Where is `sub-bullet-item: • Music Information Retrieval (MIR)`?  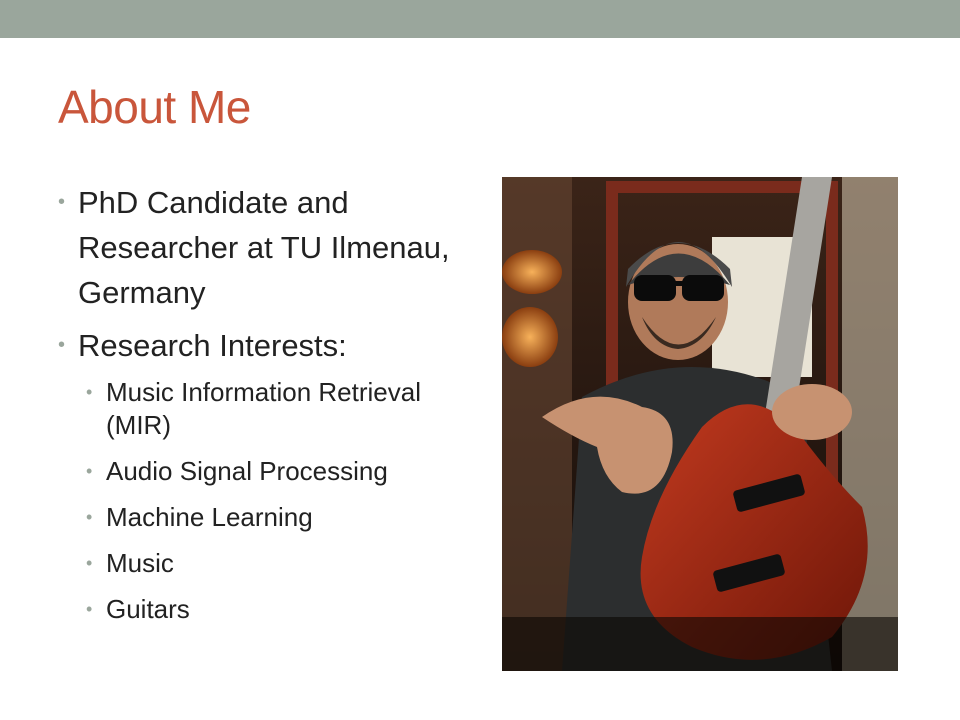 sub-bullet-item: • Music Information Retrieval (MIR) is located at coordinates (282, 409).